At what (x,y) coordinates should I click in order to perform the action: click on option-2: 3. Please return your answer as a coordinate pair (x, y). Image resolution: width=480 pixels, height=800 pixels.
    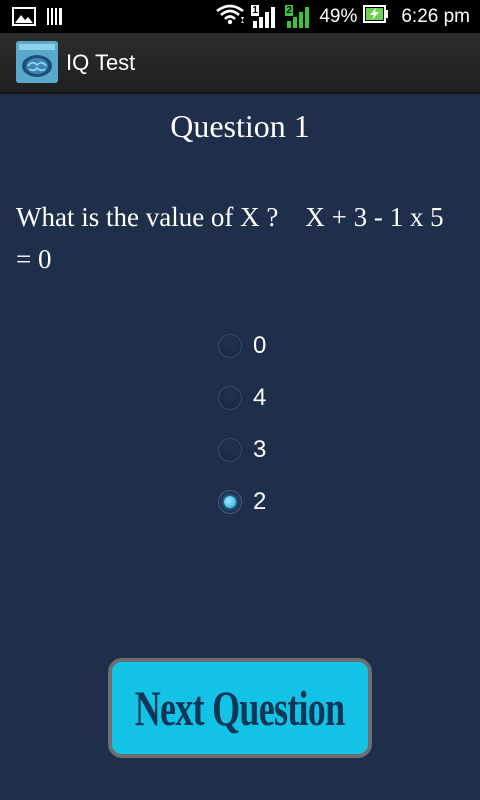
    Looking at the image, I should click on (278, 450).